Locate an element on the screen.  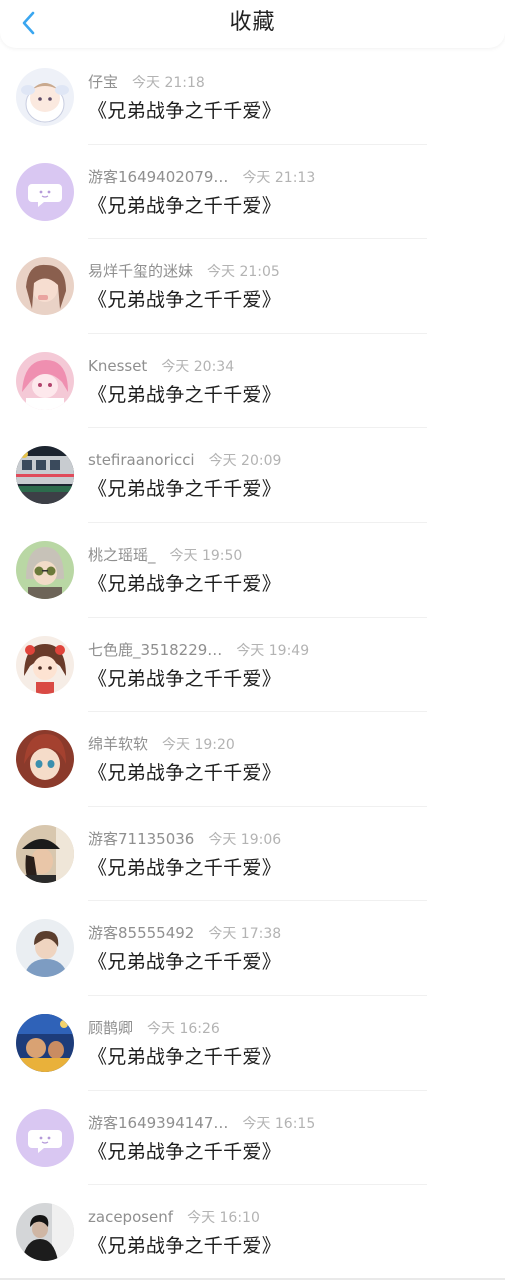
timestamp: 今天 16:15 is located at coordinates (279, 1123).